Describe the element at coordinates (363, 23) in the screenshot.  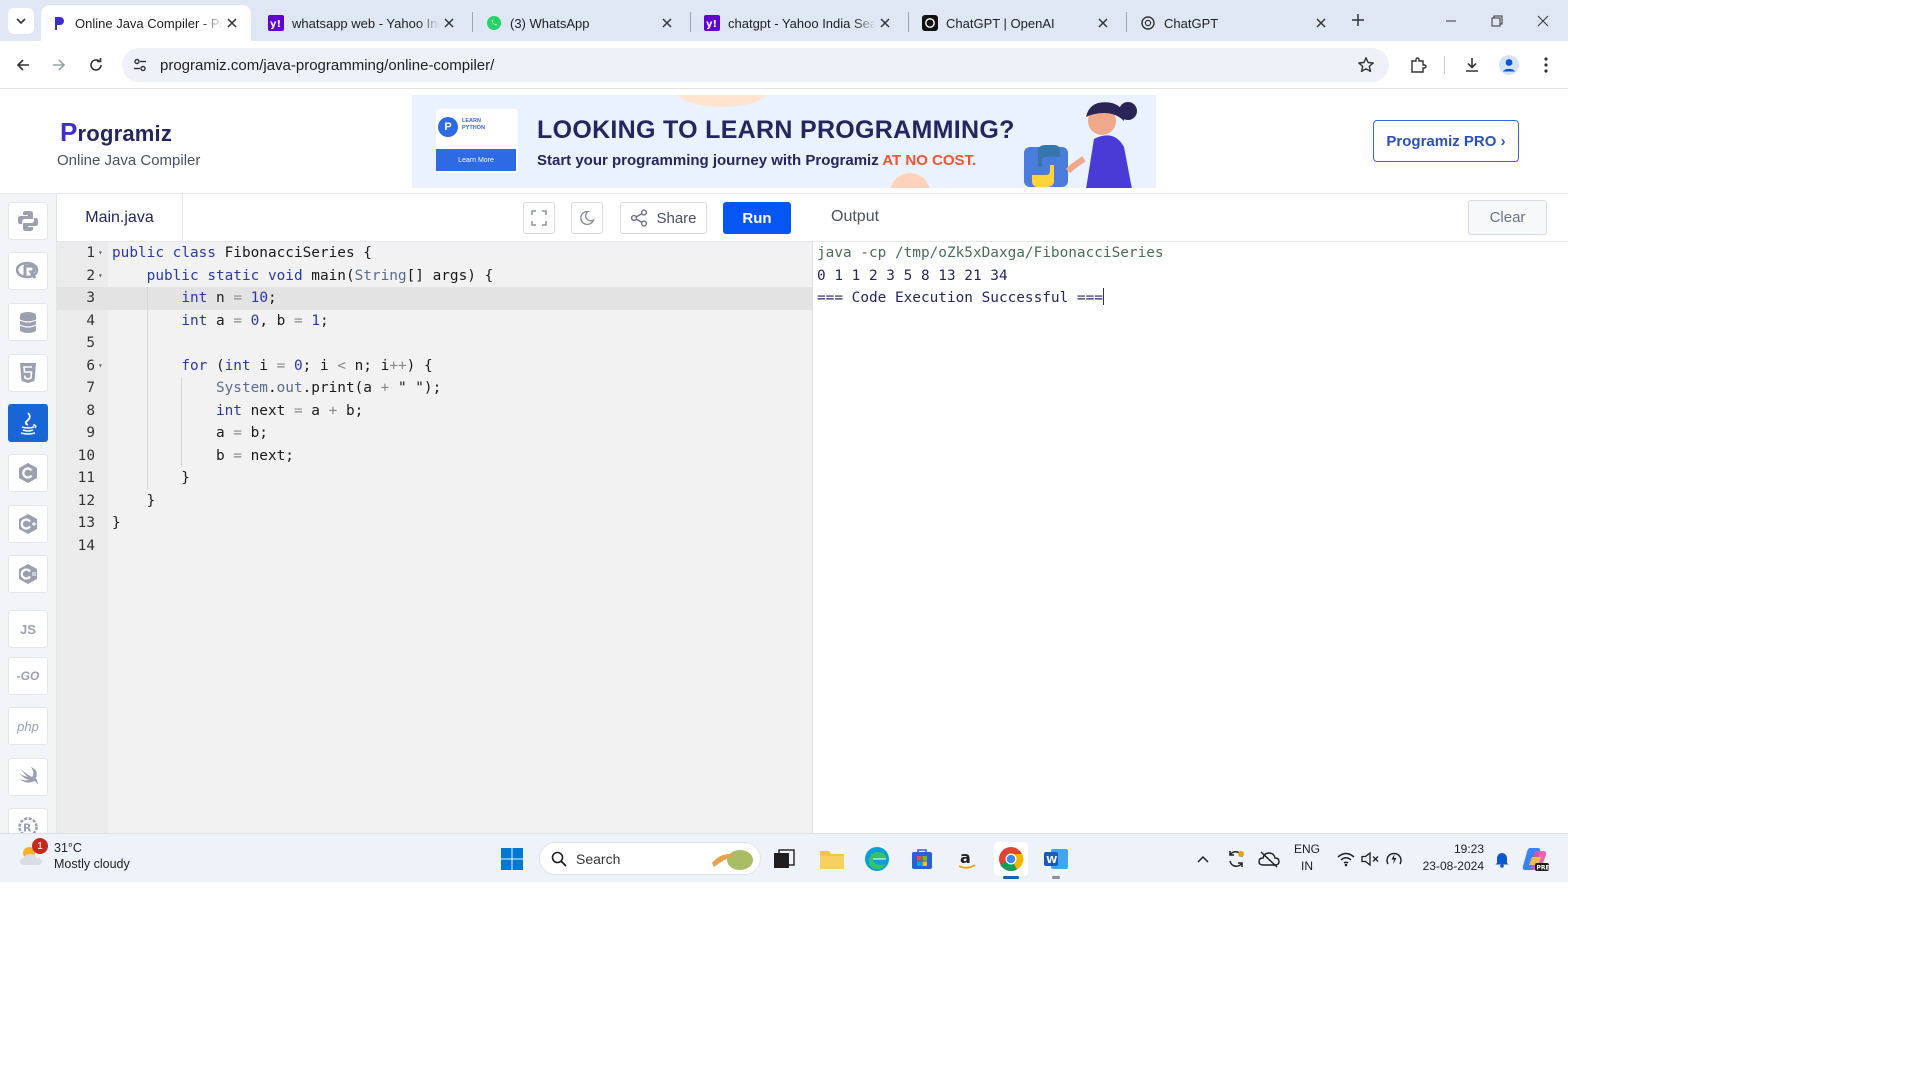
I see `browser-tab-yahoo-whatsapp: y! whatsapp web - Yahoo India Search` at that location.